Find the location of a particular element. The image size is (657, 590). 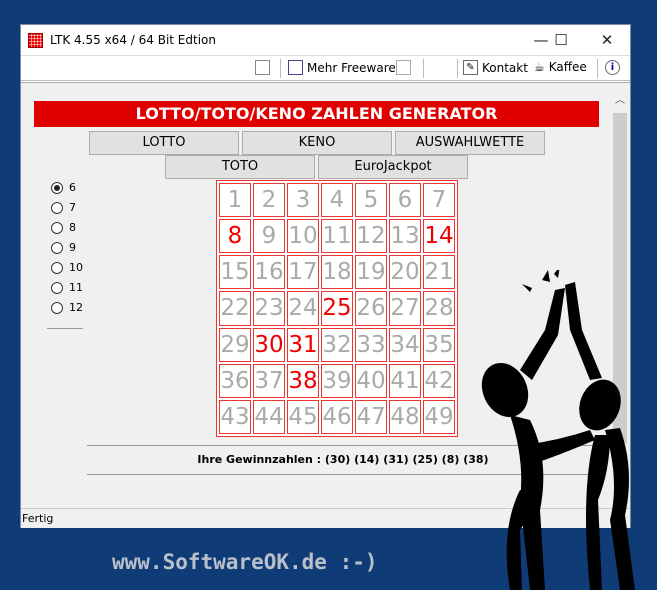

more-freeware-button: Mehr Freeware is located at coordinates (342, 67).